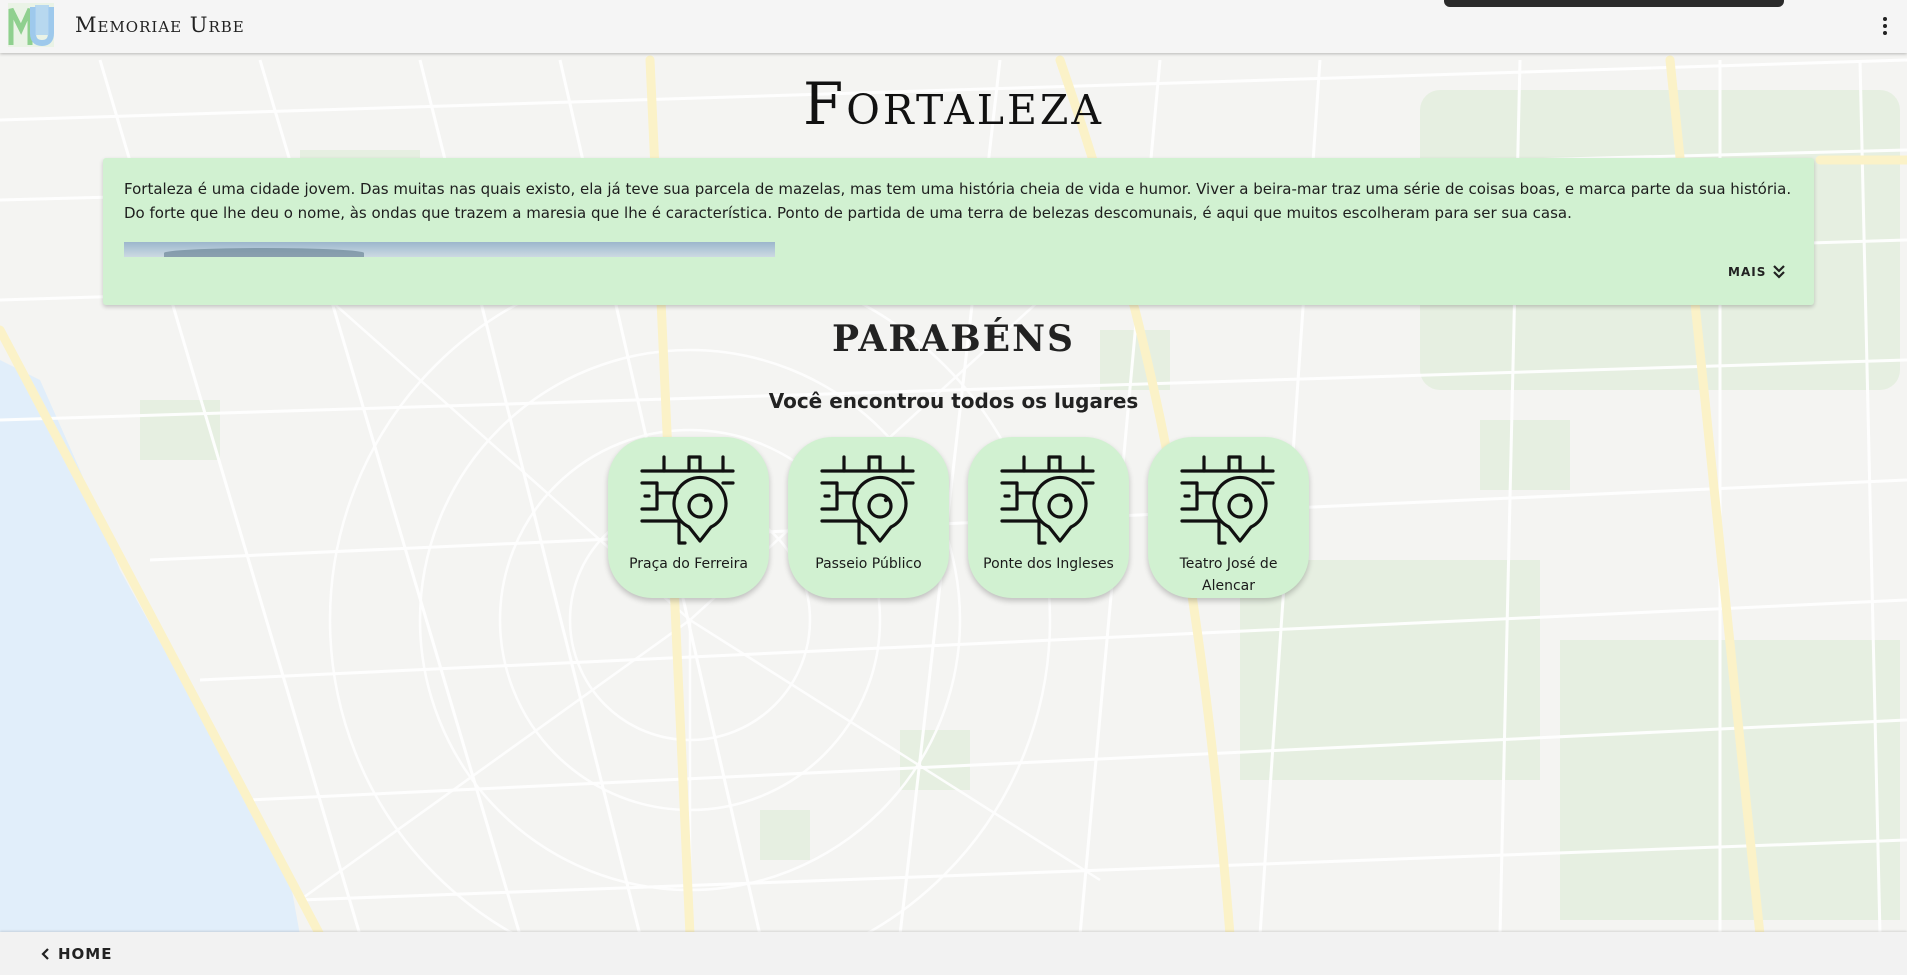  Describe the element at coordinates (1228, 575) in the screenshot. I see `place-label: Teatro José de Alencar` at that location.